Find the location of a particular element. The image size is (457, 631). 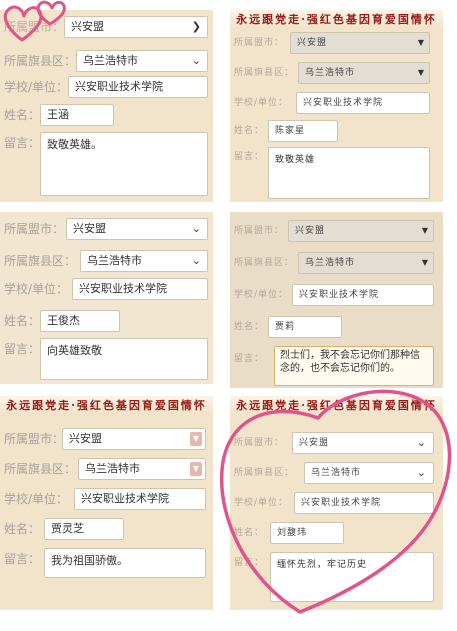

chevron-down-icon: ❯ is located at coordinates (196, 26).